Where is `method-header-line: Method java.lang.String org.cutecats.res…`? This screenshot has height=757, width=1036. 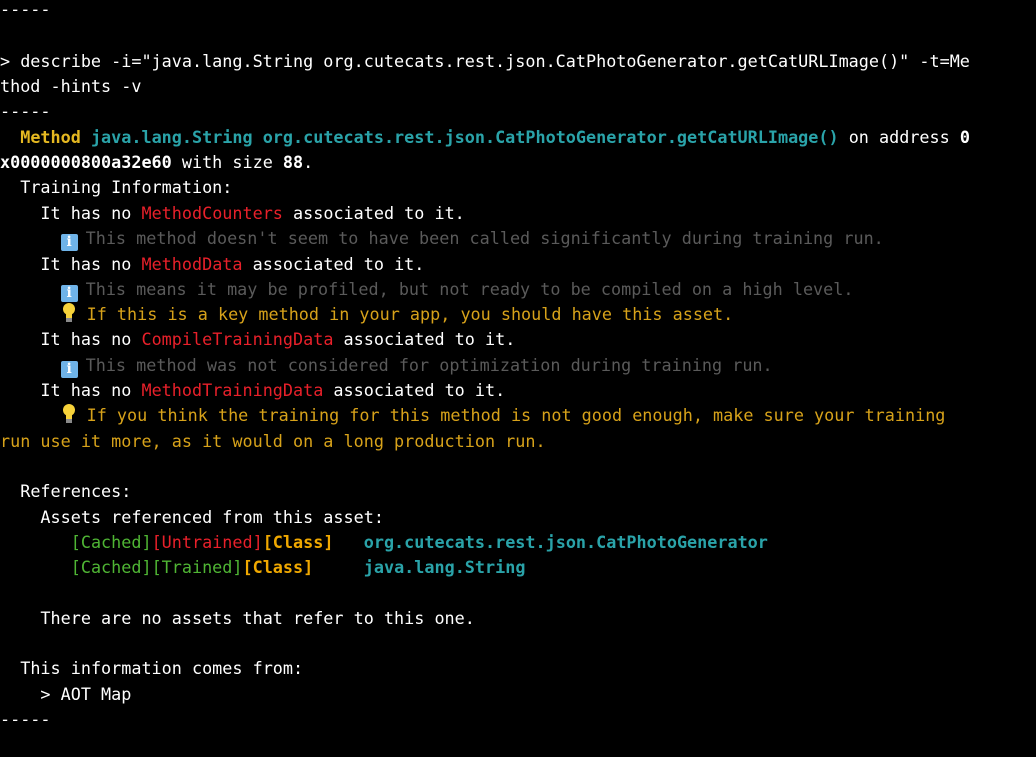
method-header-line: Method java.lang.String org.cutecats.res… is located at coordinates (485, 137).